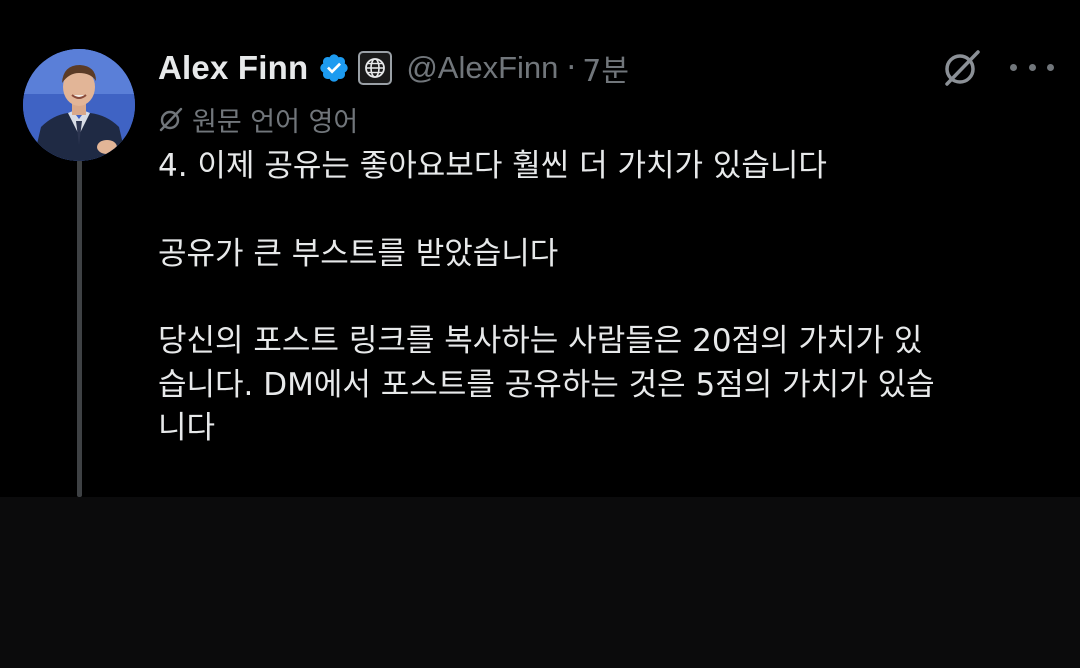 The width and height of the screenshot is (1080, 668). I want to click on translation-info: 원문 언어 영어, so click(258, 119).